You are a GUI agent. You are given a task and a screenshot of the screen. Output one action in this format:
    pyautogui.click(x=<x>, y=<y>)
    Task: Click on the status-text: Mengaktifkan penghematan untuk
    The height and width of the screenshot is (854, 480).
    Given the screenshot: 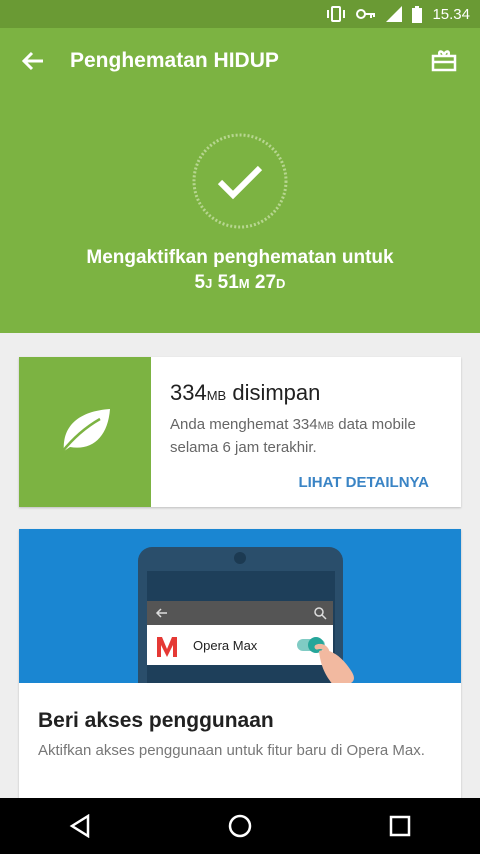 What is the action you would take?
    pyautogui.click(x=240, y=257)
    